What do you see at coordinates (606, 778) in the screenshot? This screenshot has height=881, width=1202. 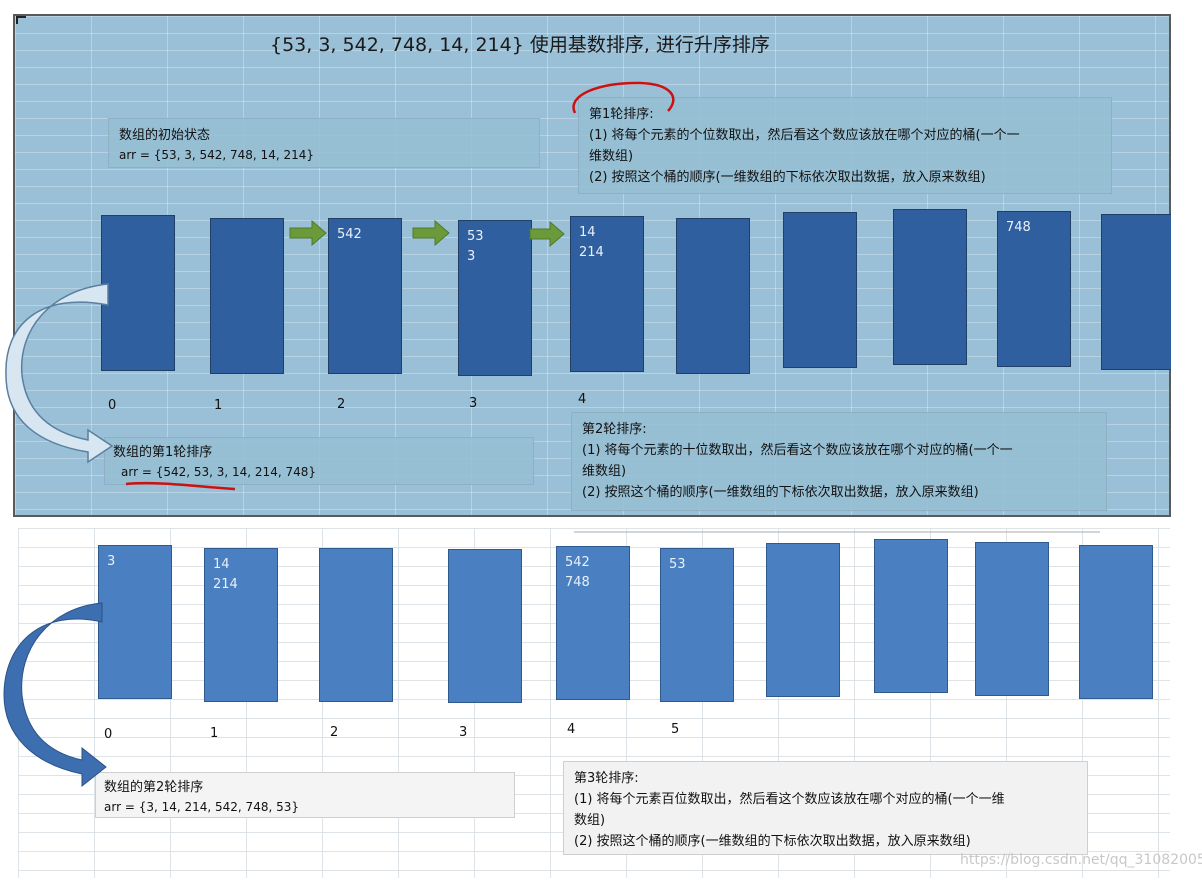 I see `round-3-heading: 第3轮排序:` at bounding box center [606, 778].